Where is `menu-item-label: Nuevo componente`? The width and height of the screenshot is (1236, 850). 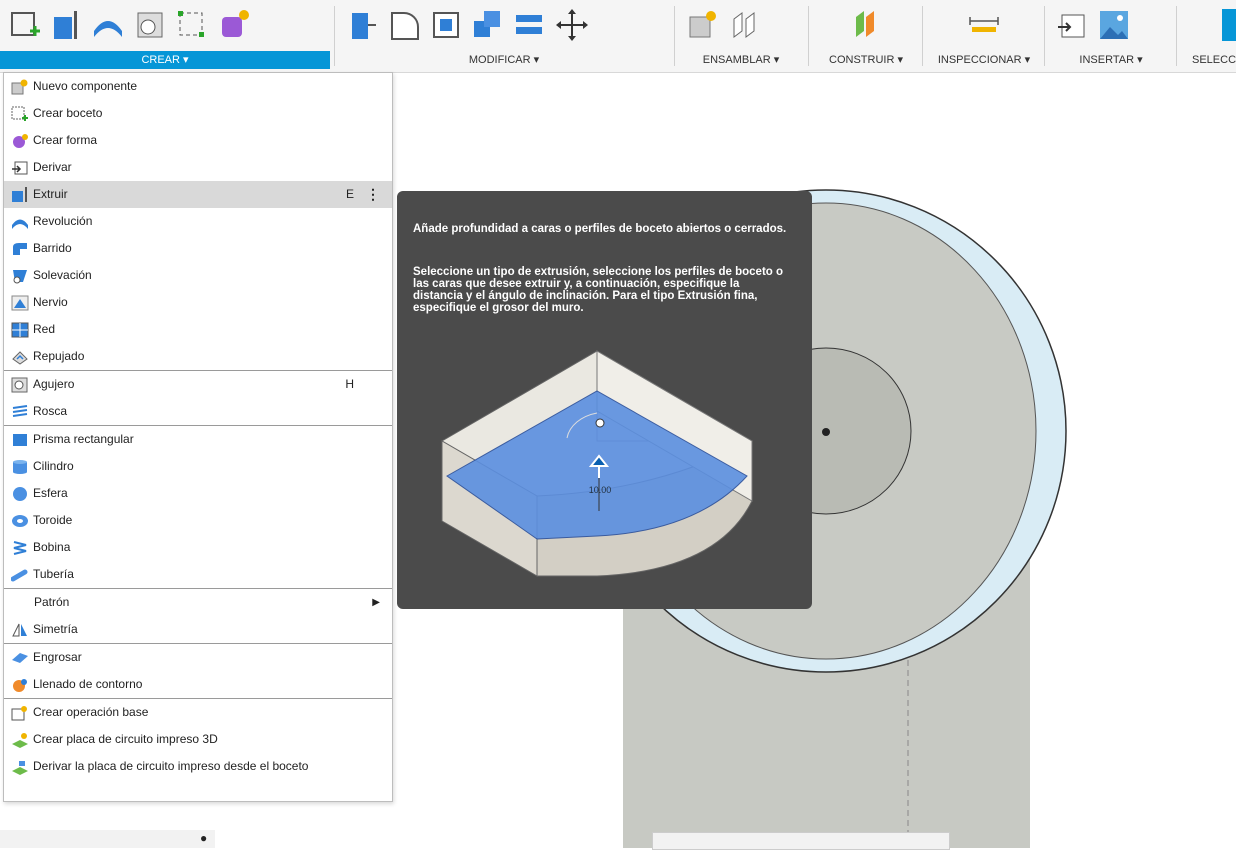 menu-item-label: Nuevo componente is located at coordinates (85, 86).